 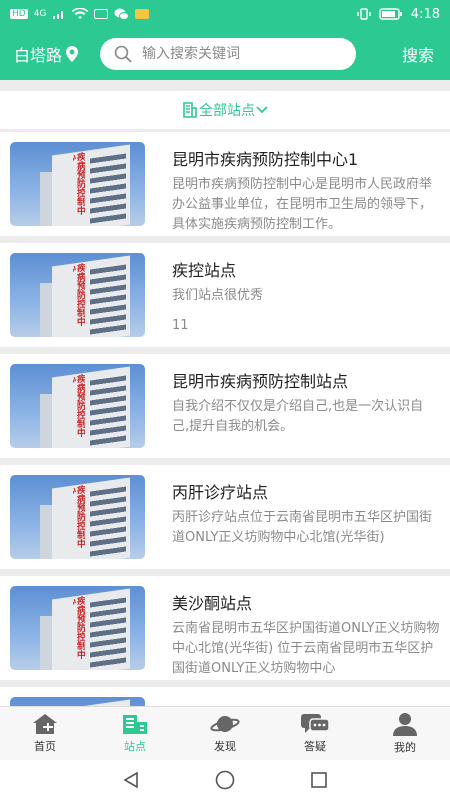 What do you see at coordinates (142, 14) in the screenshot?
I see `app-notification-icon` at bounding box center [142, 14].